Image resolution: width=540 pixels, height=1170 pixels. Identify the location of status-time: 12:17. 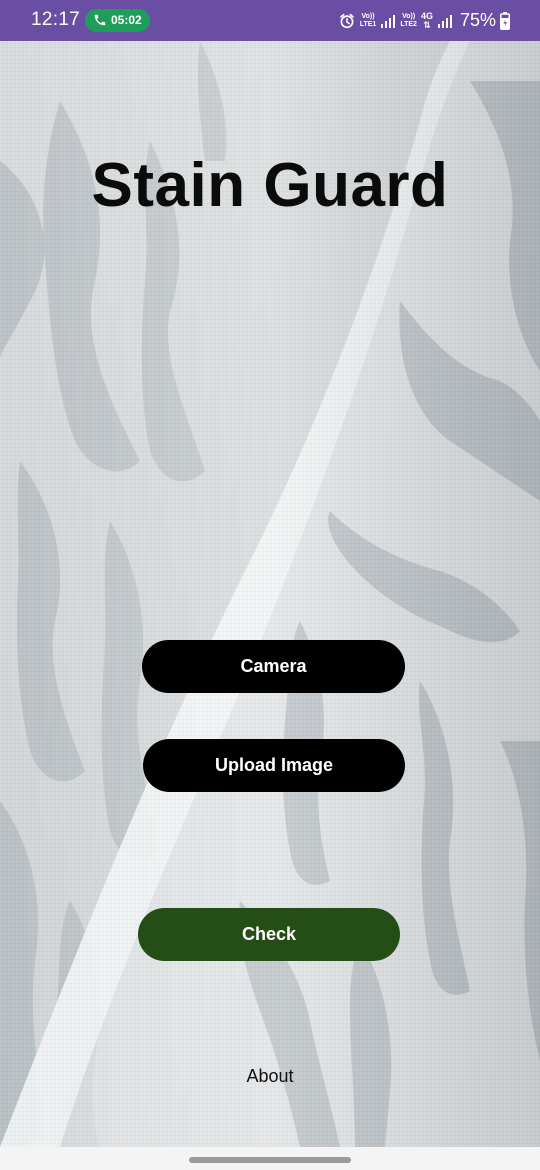
(56, 19).